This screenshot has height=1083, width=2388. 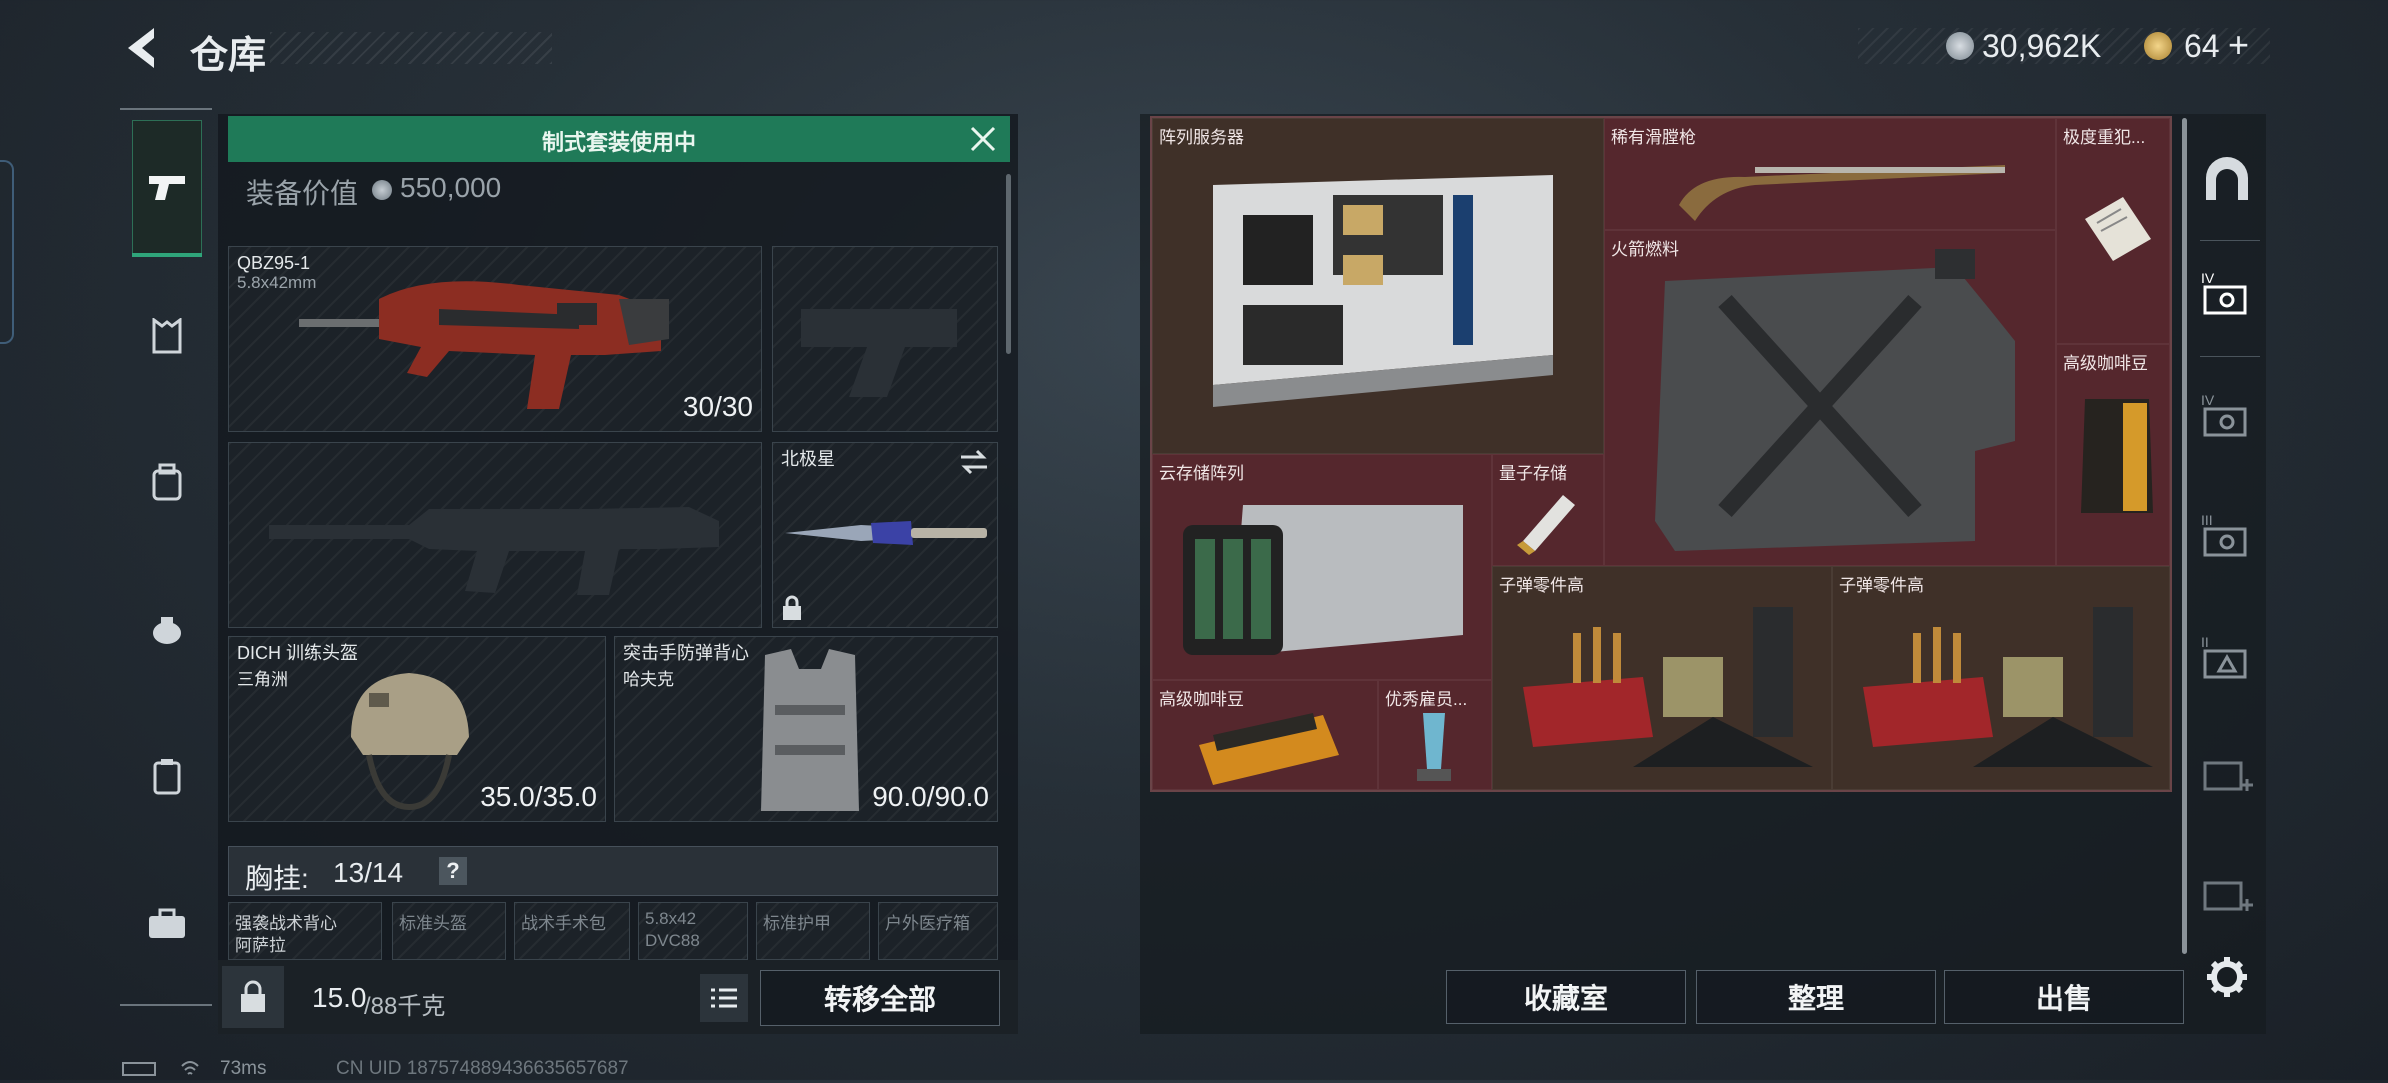 I want to click on helmet-durability: 35.0/35.0, so click(x=538, y=796).